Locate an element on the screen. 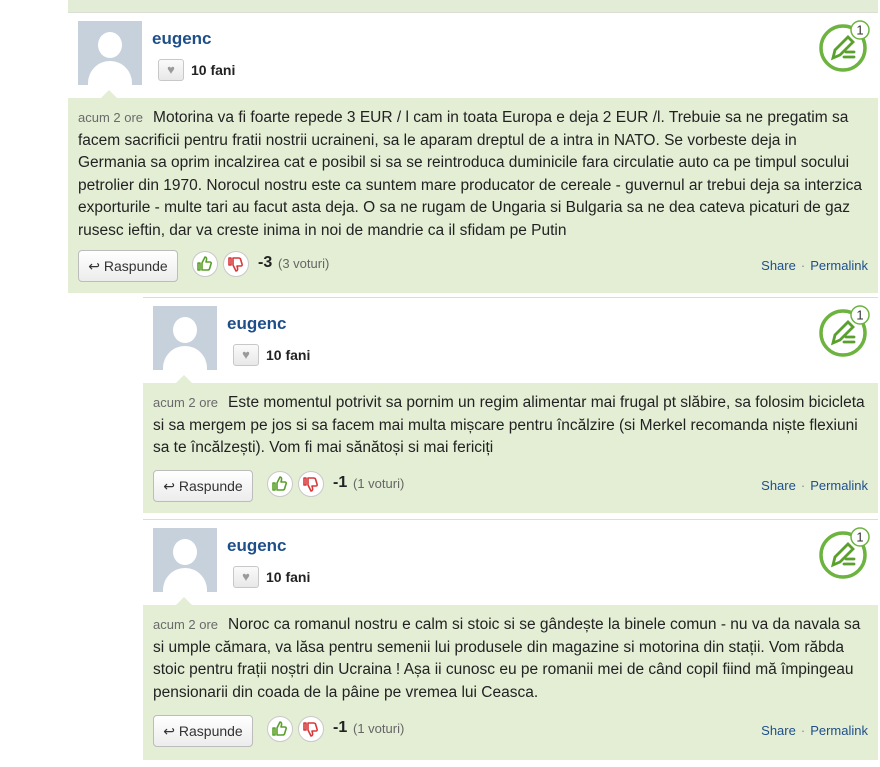 Image resolution: width=880 pixels, height=767 pixels. vote-score: -3 is located at coordinates (265, 262).